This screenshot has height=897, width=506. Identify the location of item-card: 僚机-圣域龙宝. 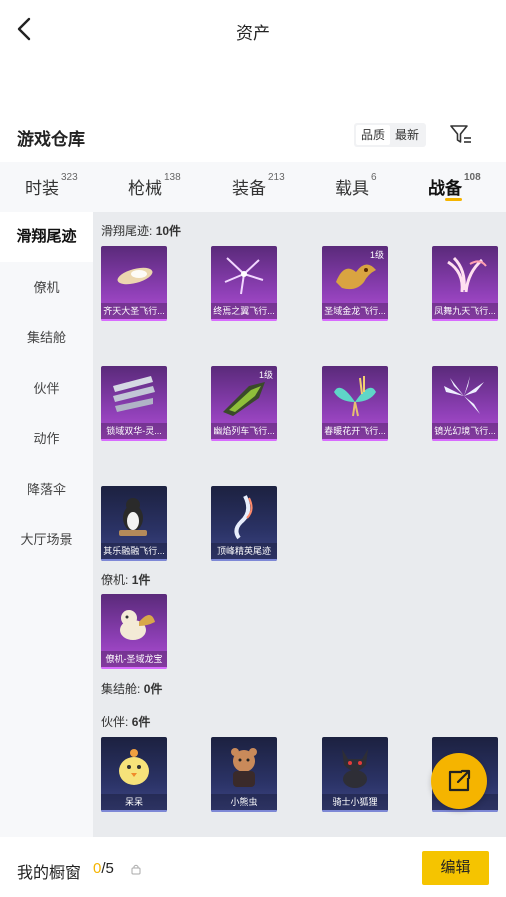
(134, 631).